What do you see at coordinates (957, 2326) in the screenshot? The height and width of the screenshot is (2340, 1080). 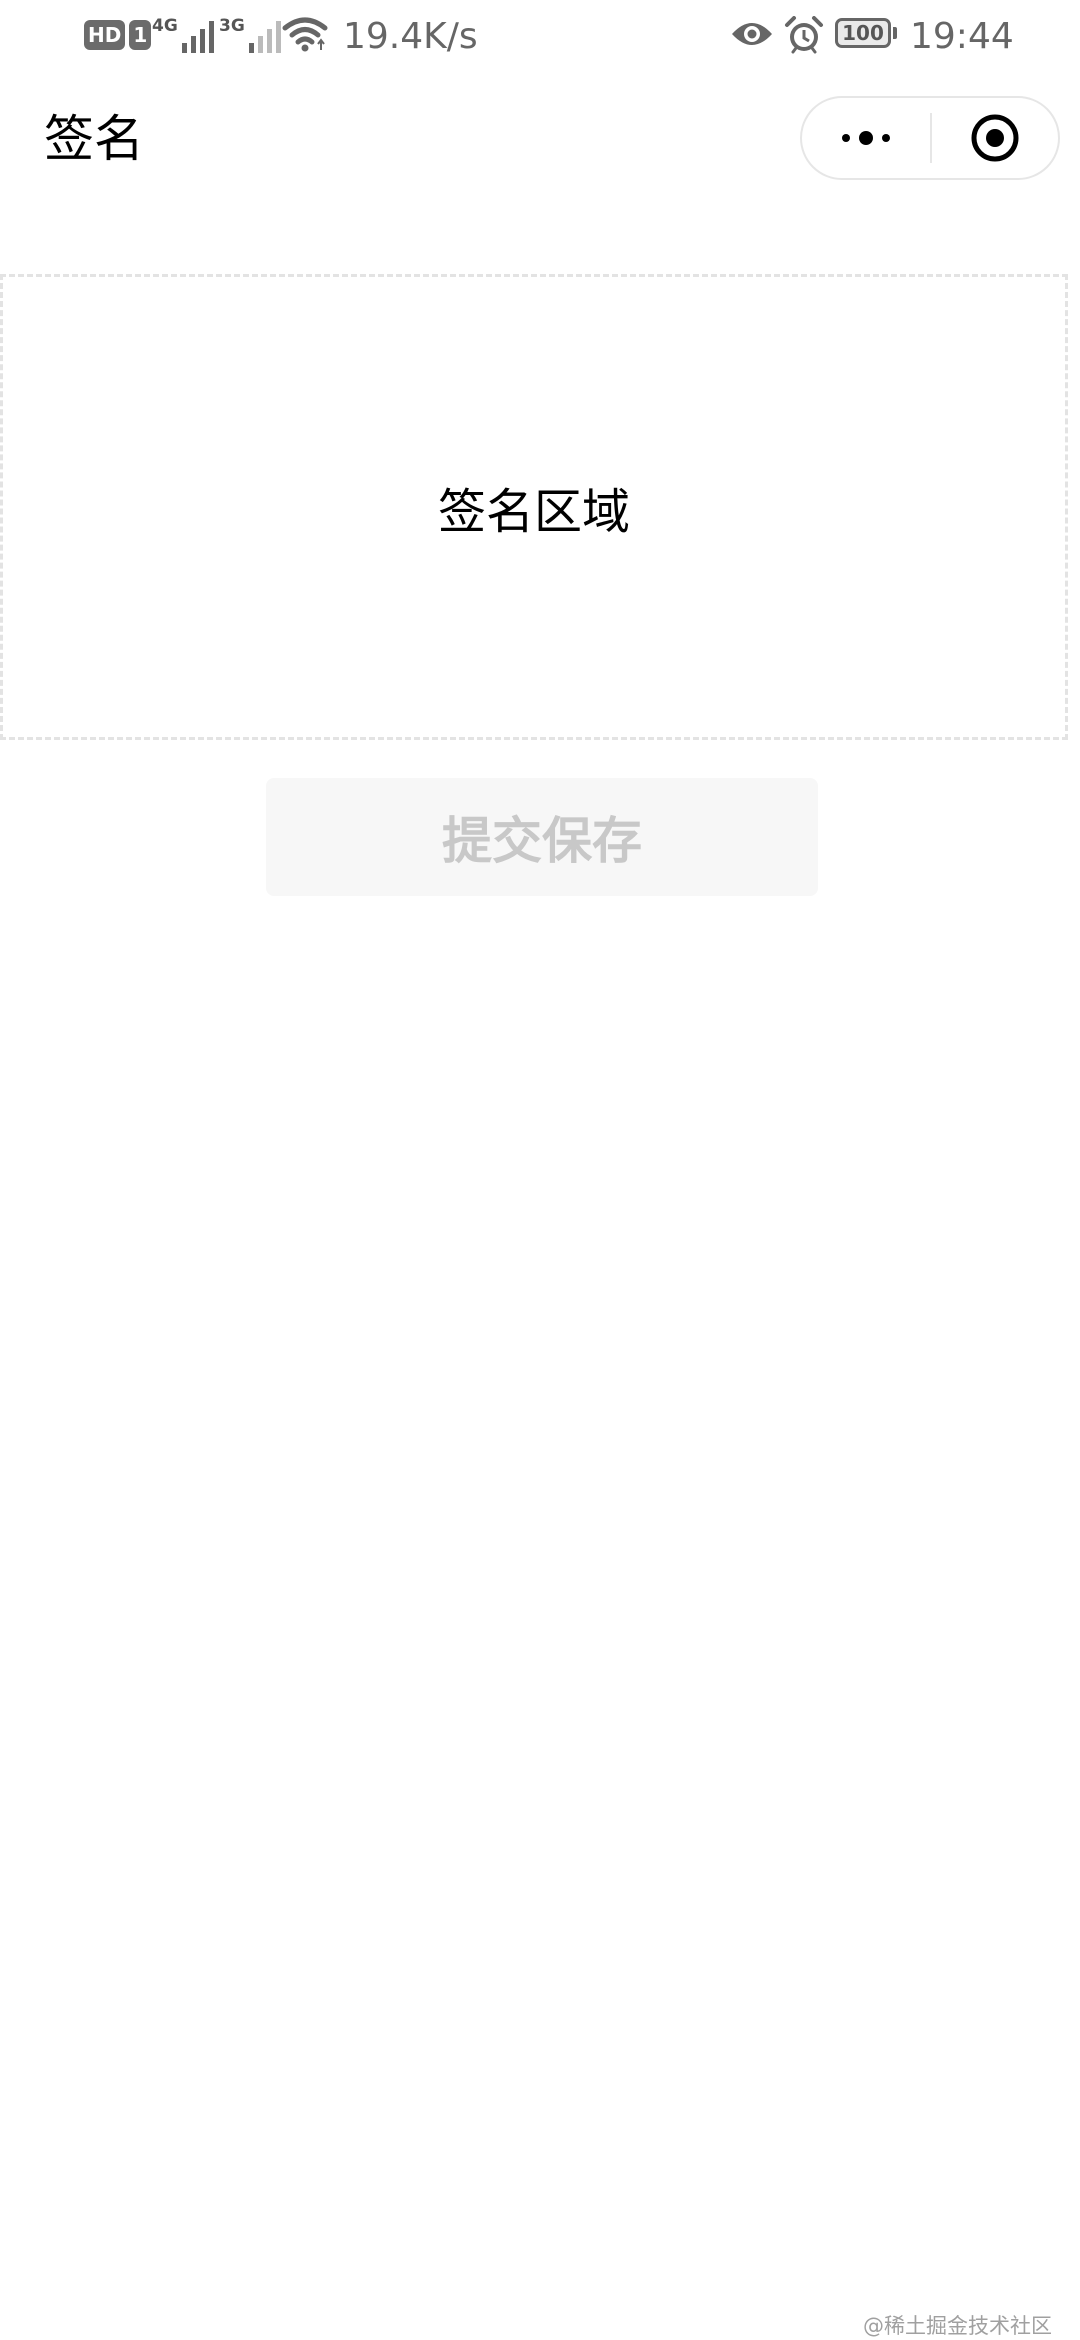 I see `watermark: @稀土掘金技术社区` at bounding box center [957, 2326].